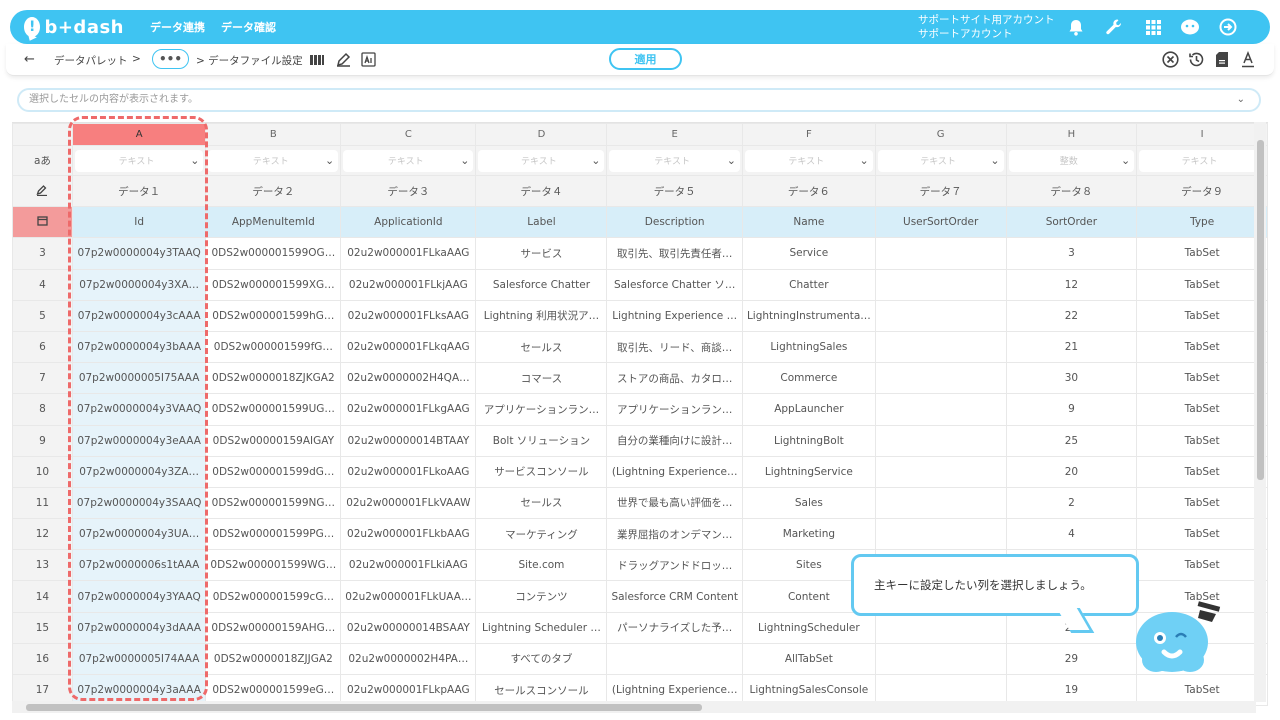 The width and height of the screenshot is (1280, 720). I want to click on row-number: 9, so click(42, 440).